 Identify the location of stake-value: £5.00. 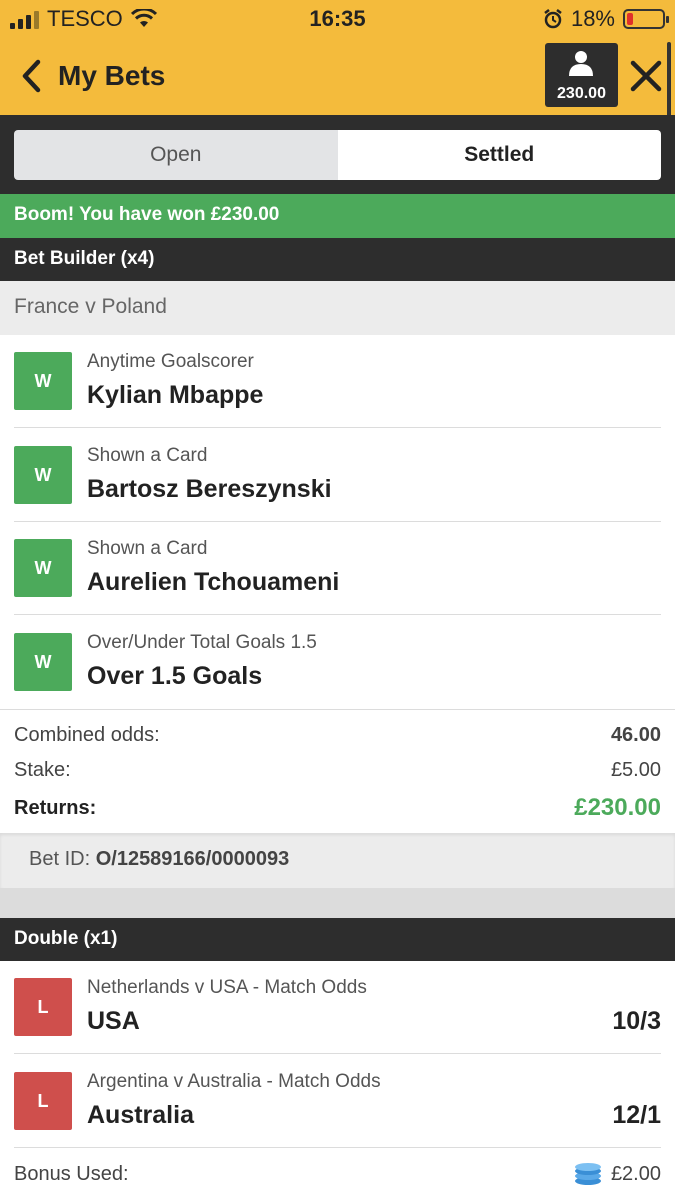
(635, 770).